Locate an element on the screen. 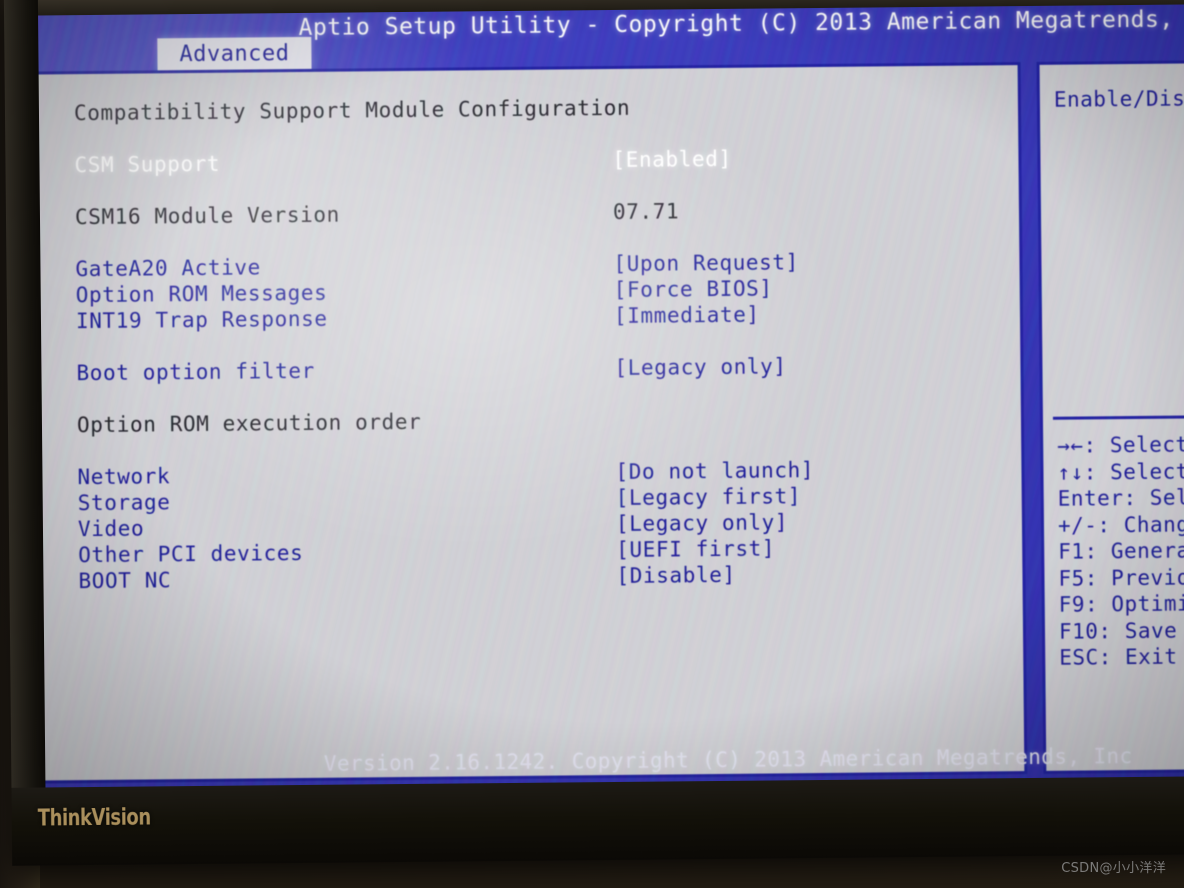 The image size is (1184, 888). row-value: [Upon Request] is located at coordinates (706, 263).